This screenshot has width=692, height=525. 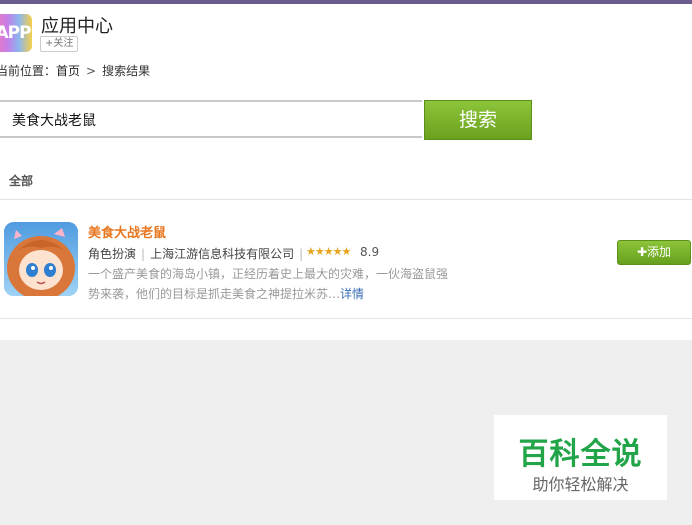 I want to click on breadcrumb-home-link: 首页, so click(x=68, y=71).